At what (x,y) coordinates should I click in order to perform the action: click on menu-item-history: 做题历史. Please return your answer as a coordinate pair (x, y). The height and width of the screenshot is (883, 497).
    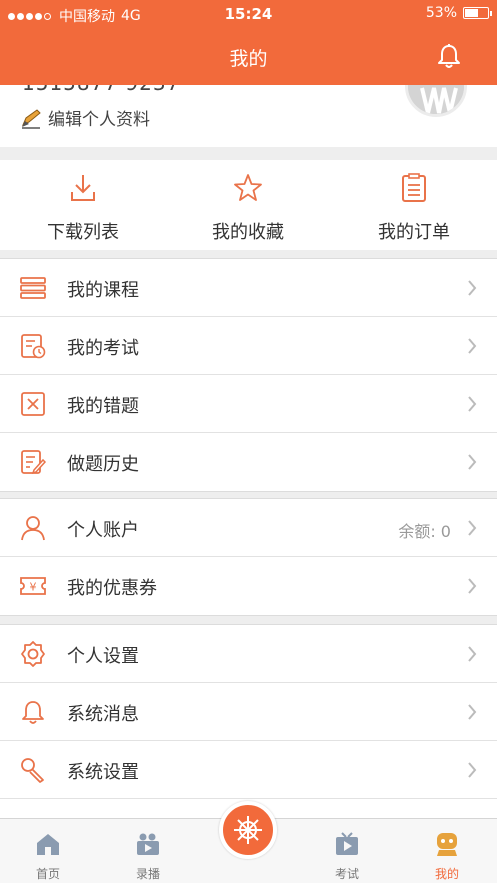
    Looking at the image, I should click on (248, 462).